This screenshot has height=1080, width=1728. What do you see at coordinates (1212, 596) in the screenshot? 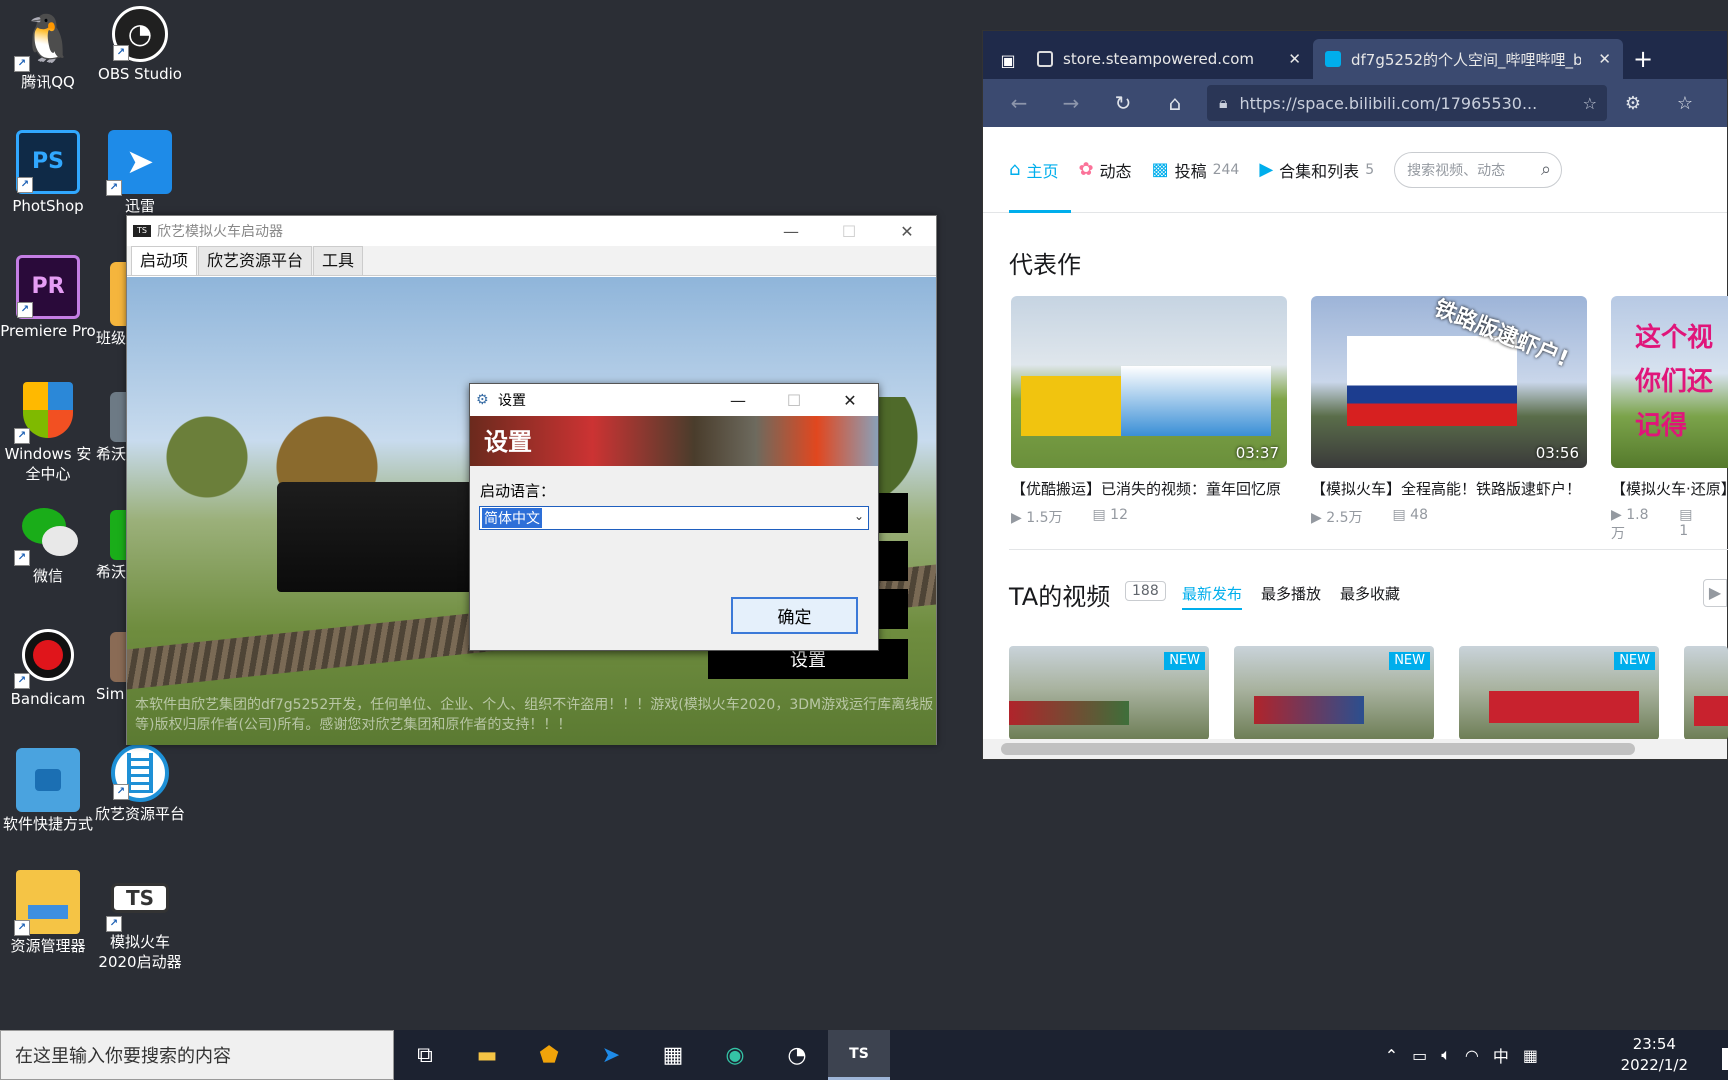
I see `video-tab-latest: 最新发布` at bounding box center [1212, 596].